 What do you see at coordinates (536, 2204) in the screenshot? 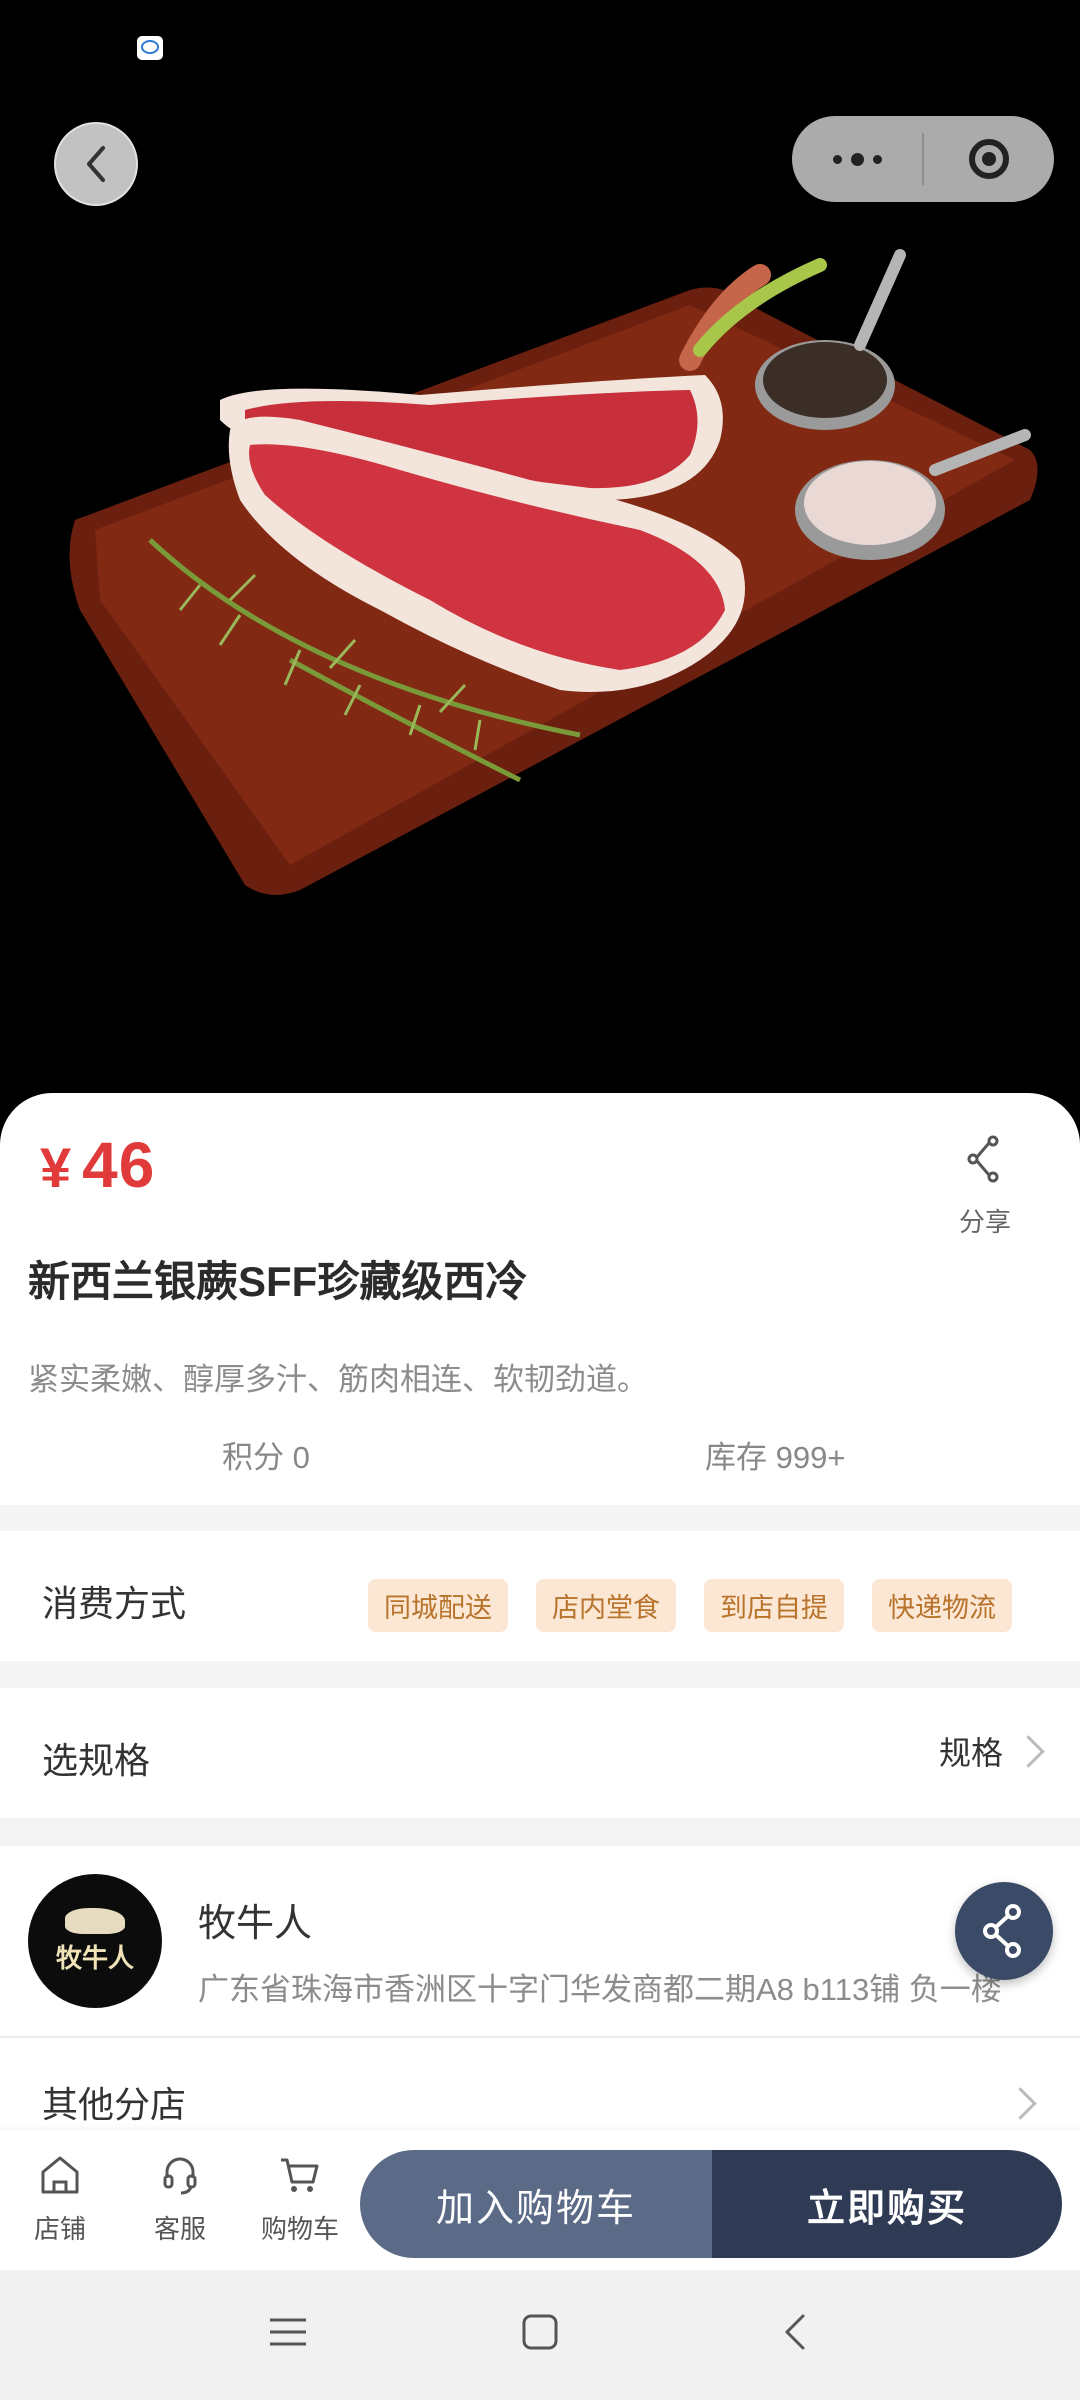
I see `add-to-cart-button: 加入购物车` at bounding box center [536, 2204].